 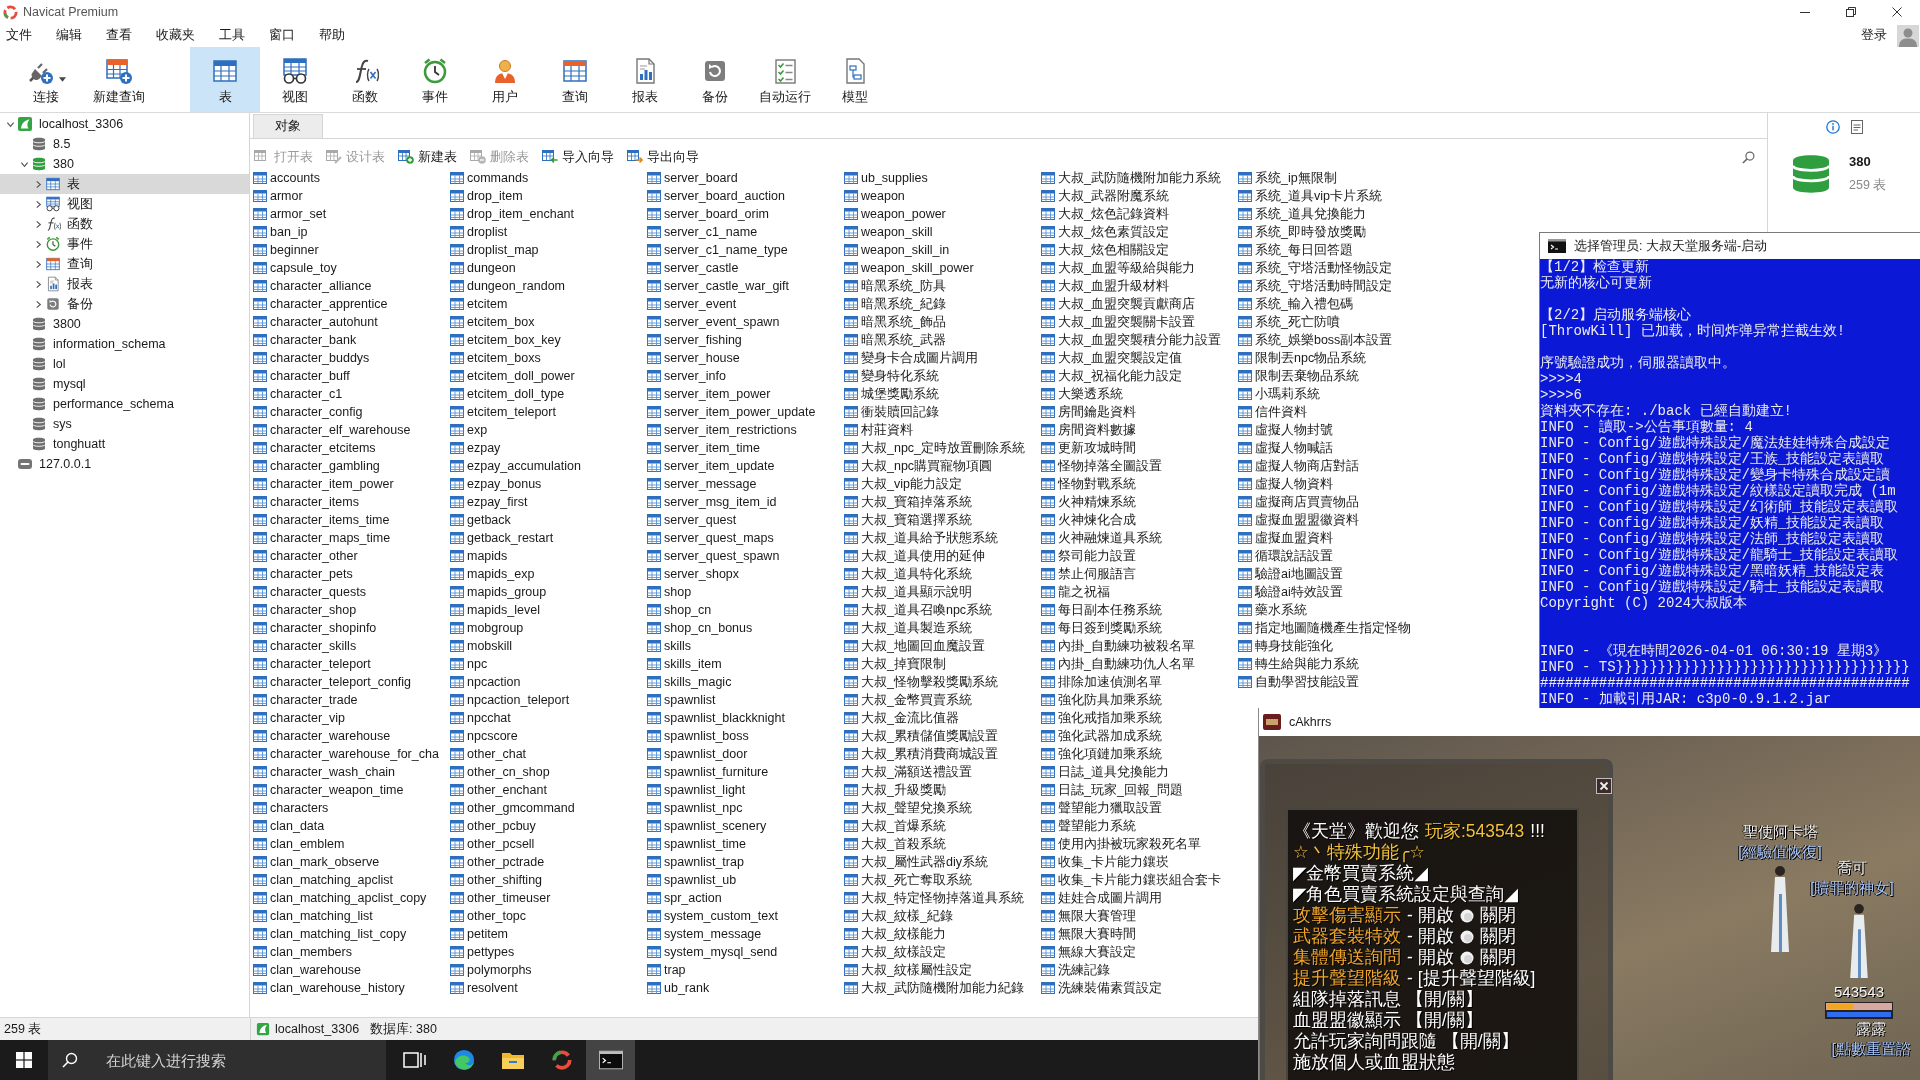 What do you see at coordinates (663, 157) in the screenshot?
I see `toolbar-button: 导出向导` at bounding box center [663, 157].